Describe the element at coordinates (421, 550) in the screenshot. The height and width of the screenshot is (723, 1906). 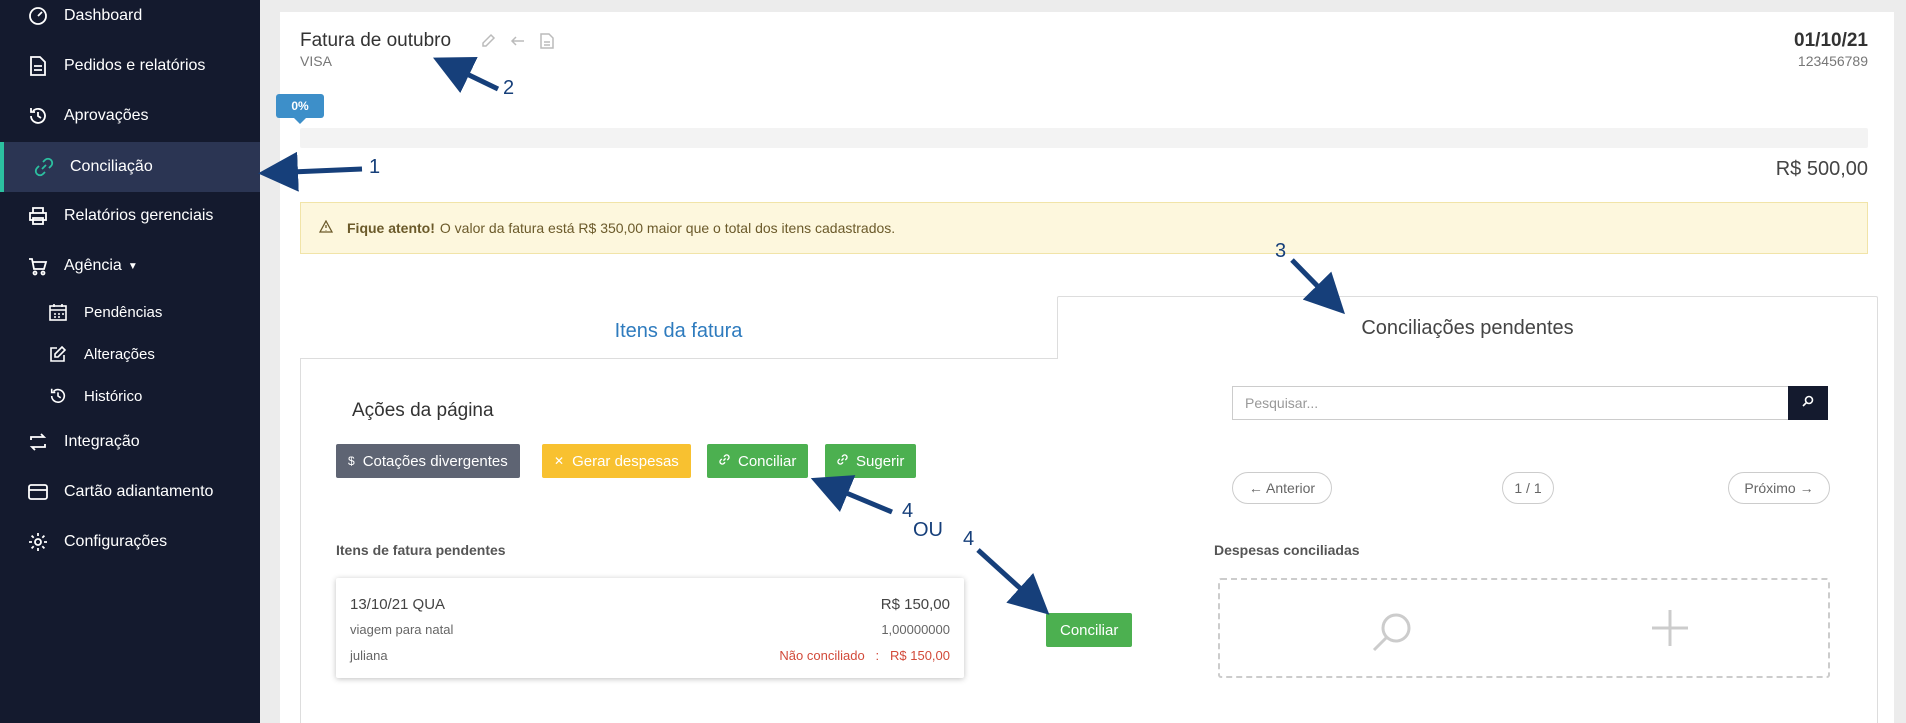
I see `pending-items-title: Itens de fatura pendentes` at that location.